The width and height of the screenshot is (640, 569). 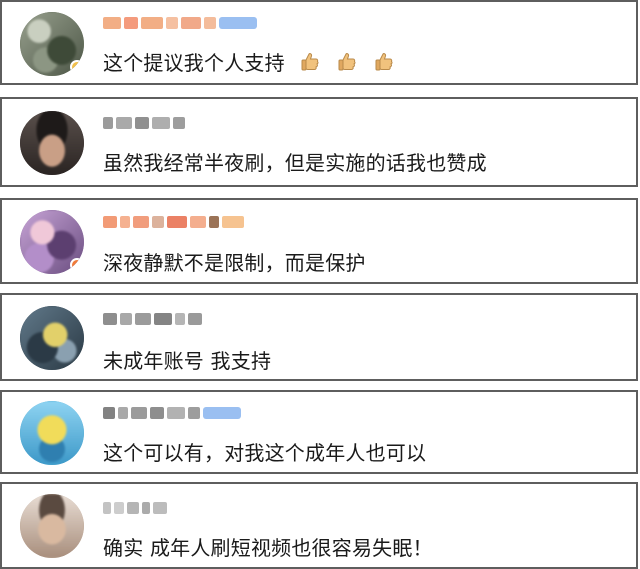 I want to click on comment-card: 这个提议我个人支持, so click(x=319, y=42).